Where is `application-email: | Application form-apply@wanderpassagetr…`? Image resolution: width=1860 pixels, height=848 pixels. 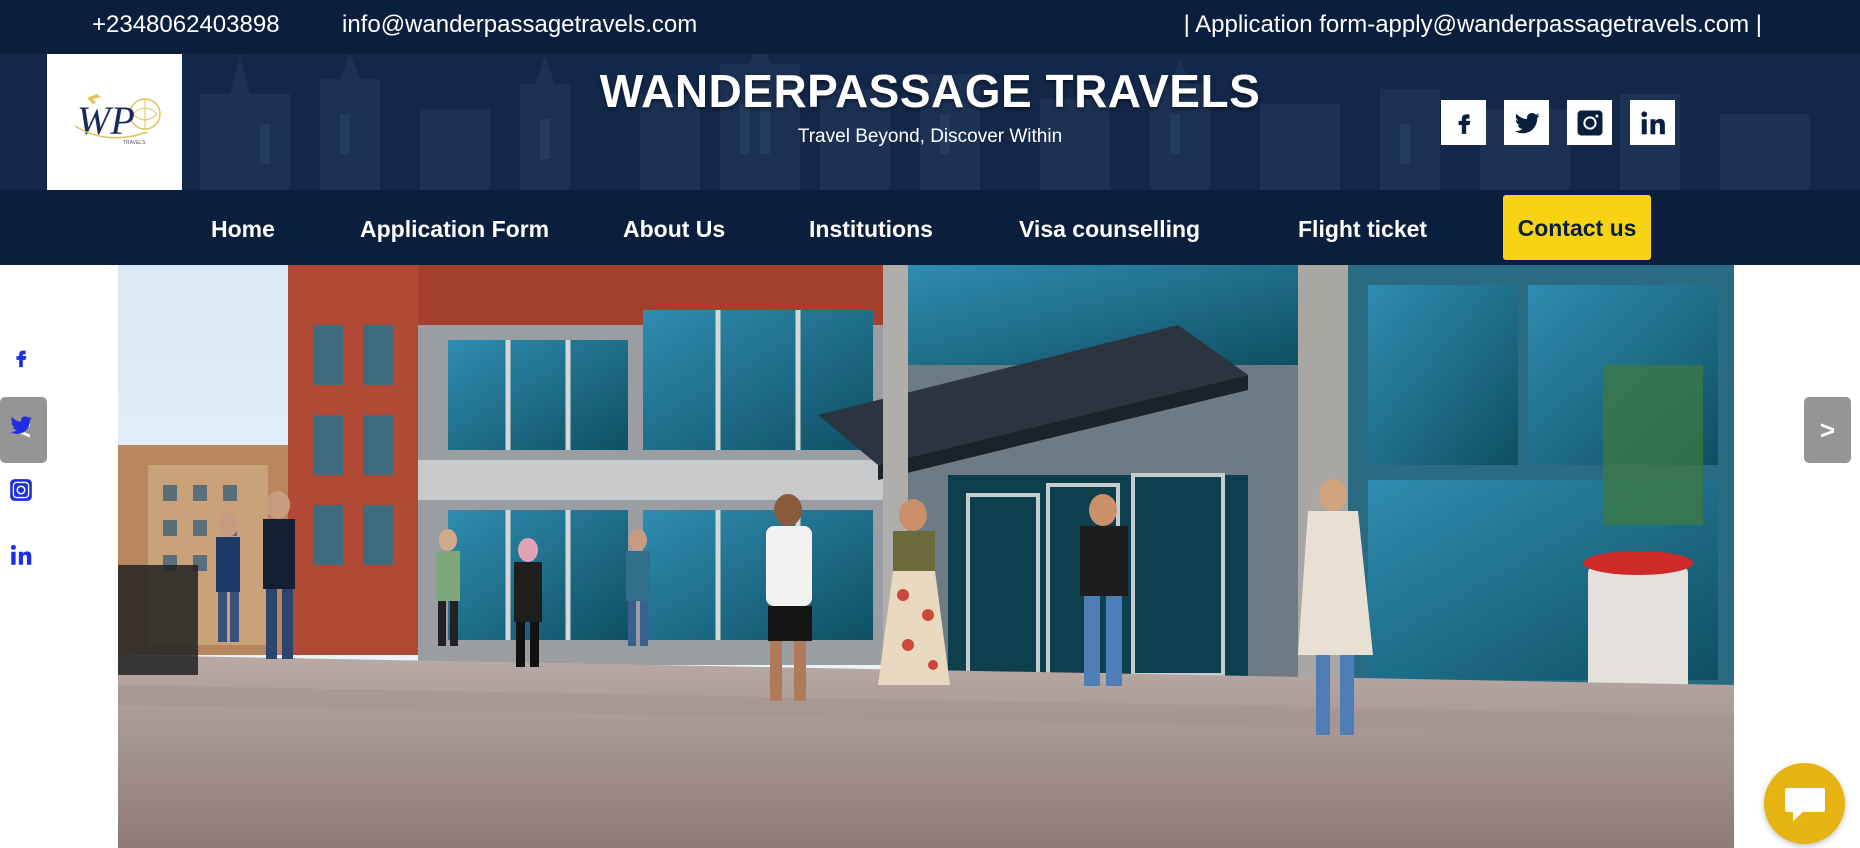 application-email: | Application form-apply@wanderpassagetr… is located at coordinates (1473, 25).